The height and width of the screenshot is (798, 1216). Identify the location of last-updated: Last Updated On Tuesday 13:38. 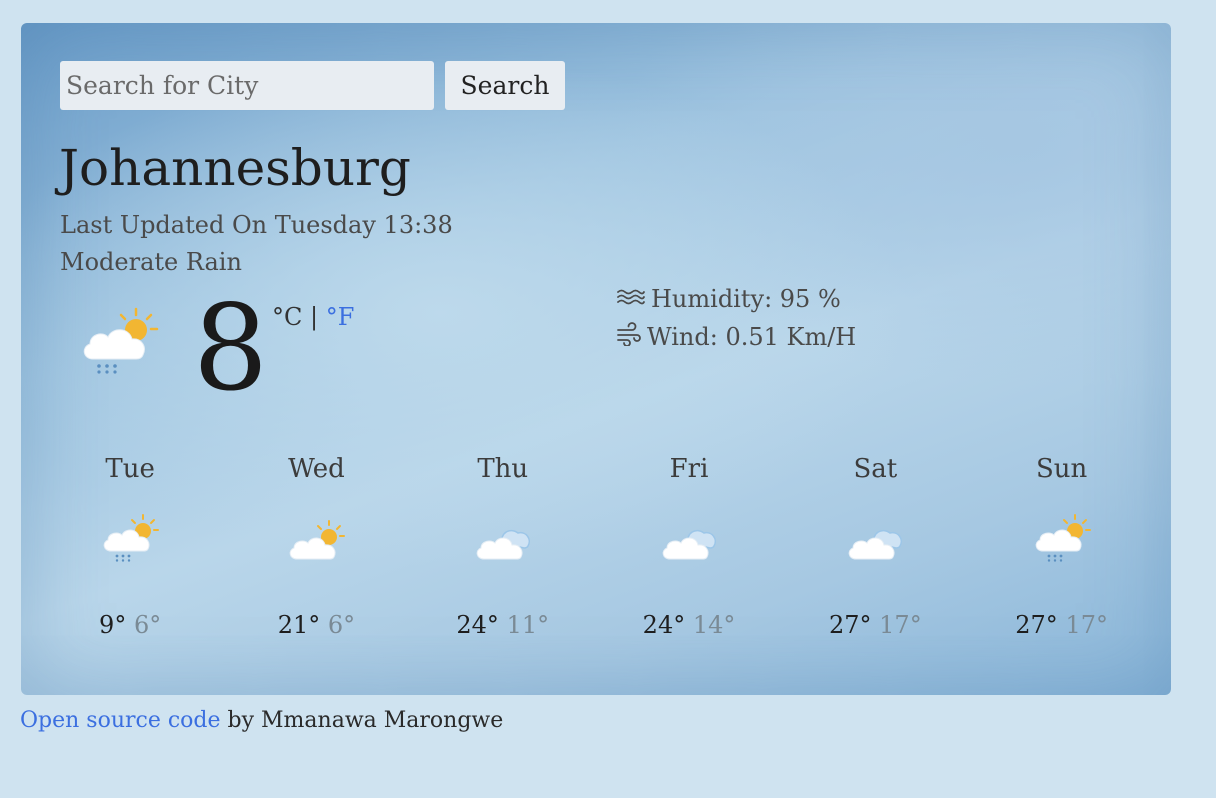
(256, 225).